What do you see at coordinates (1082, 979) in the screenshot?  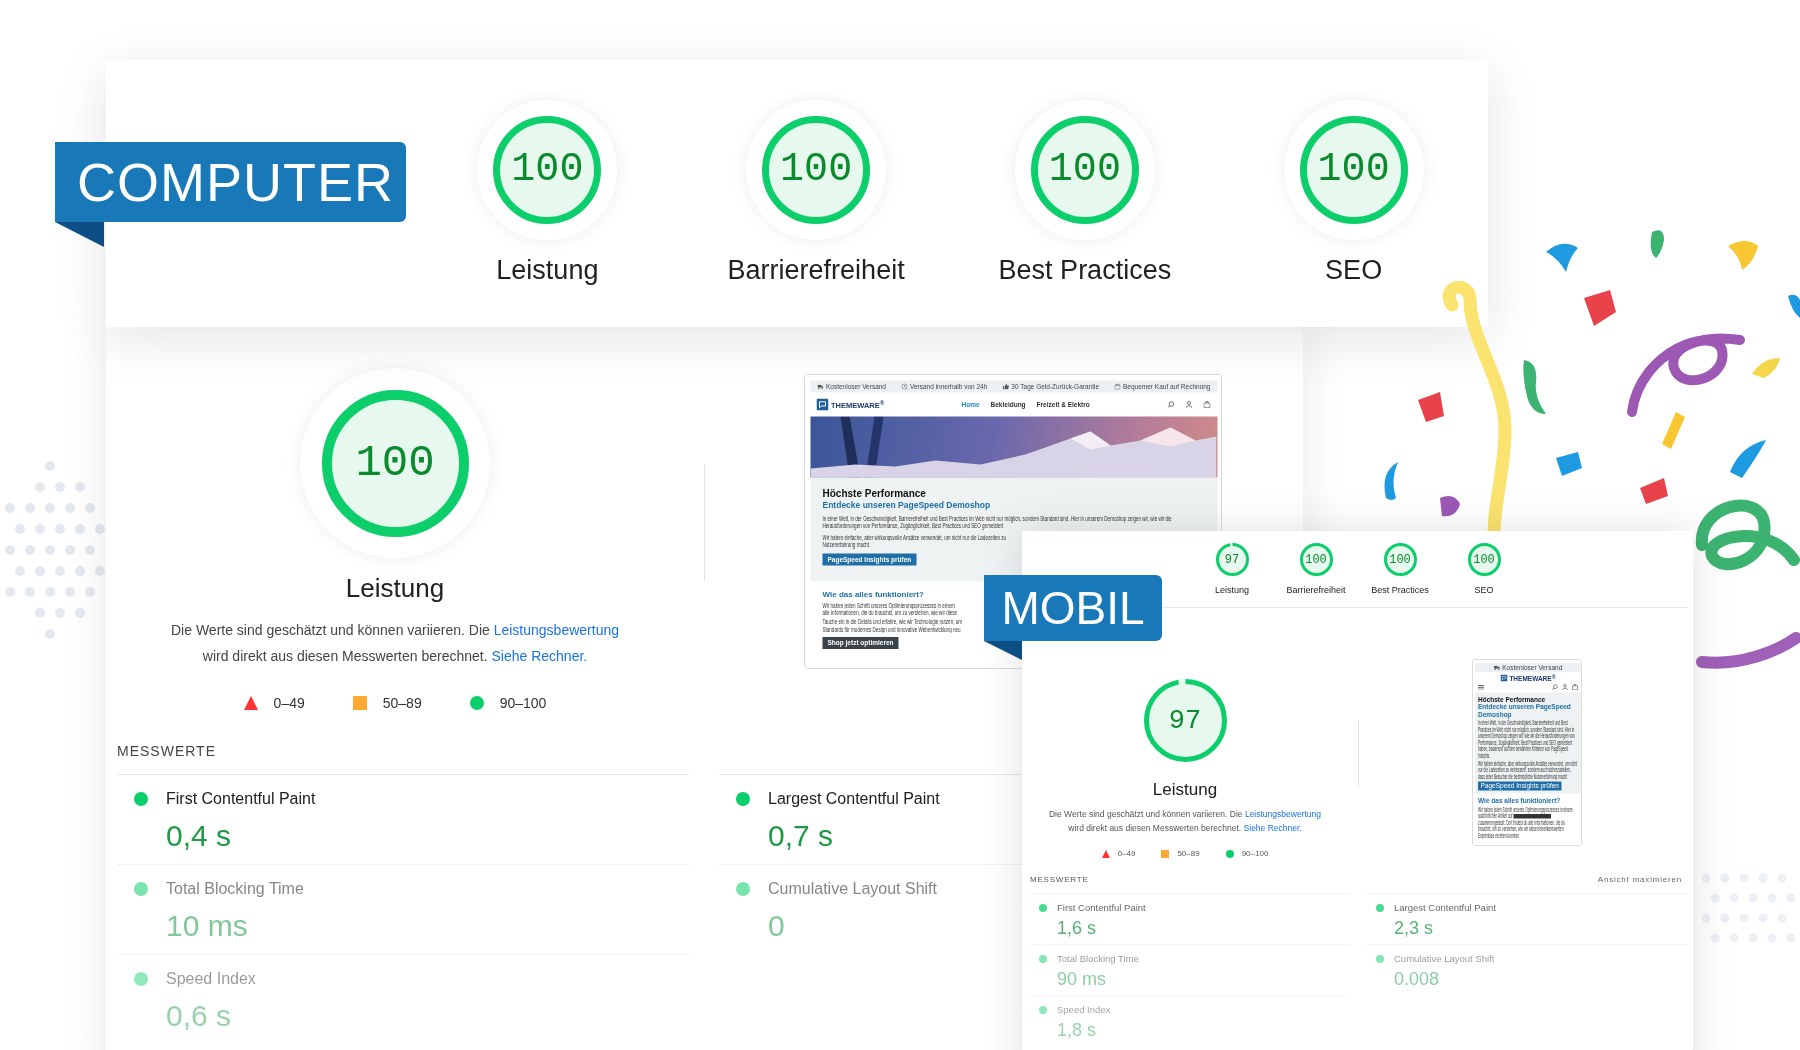 I see `metric-value: 90 ms` at bounding box center [1082, 979].